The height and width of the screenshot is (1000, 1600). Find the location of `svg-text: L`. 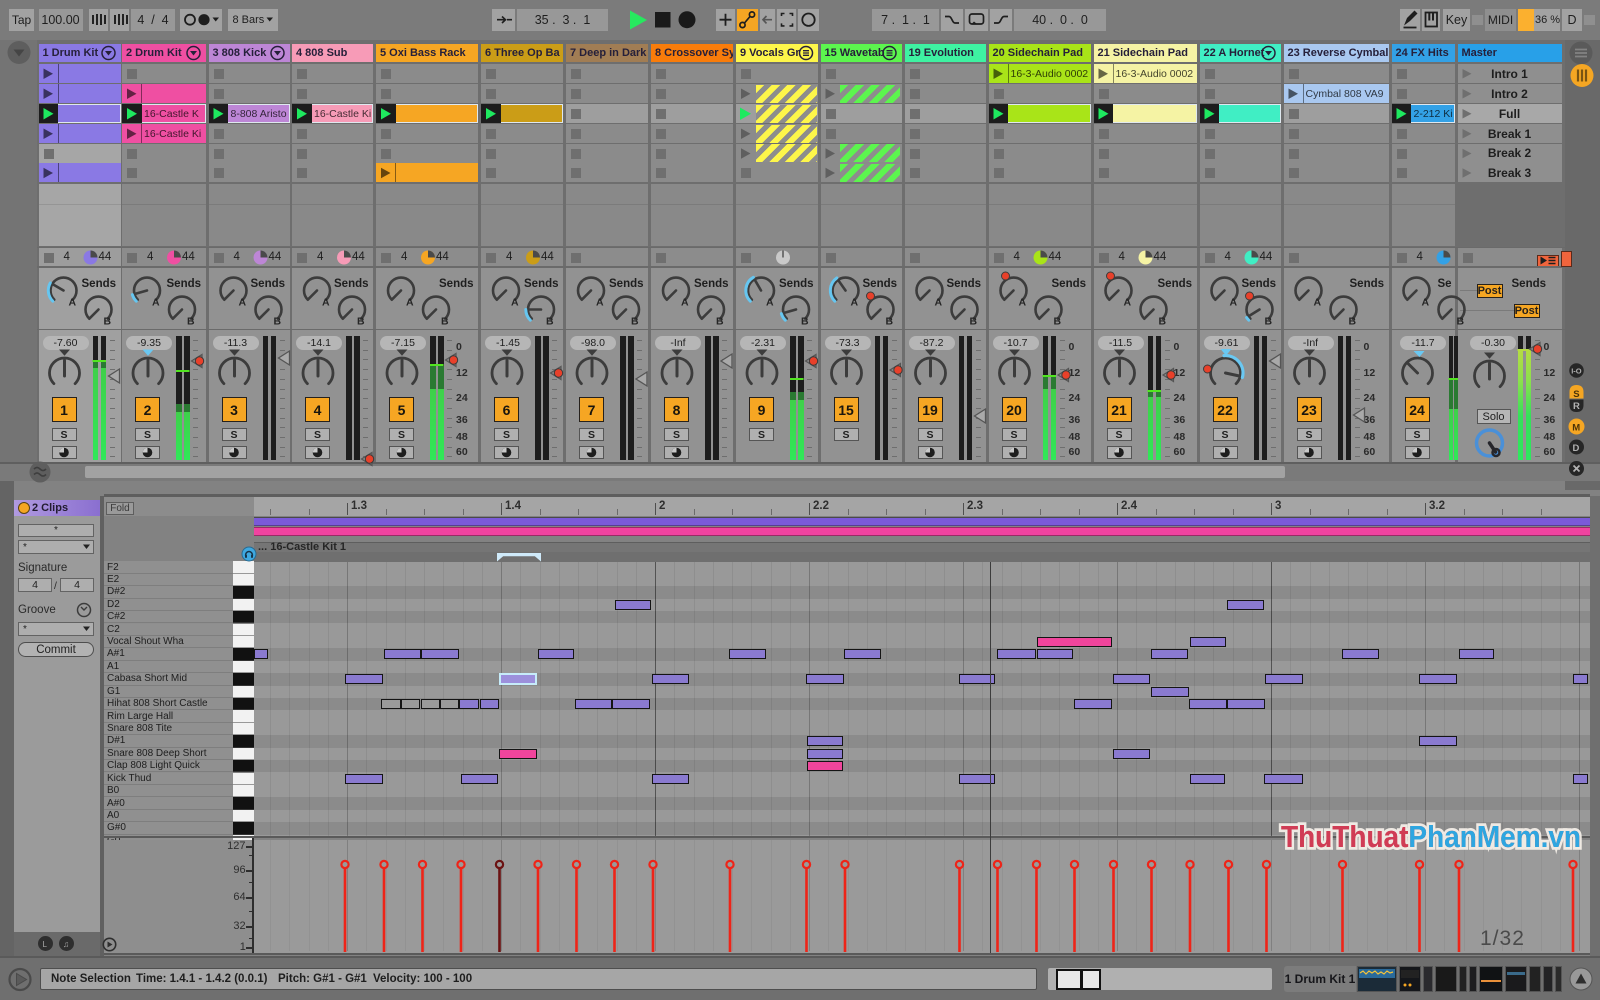

svg-text: L is located at coordinates (45, 944).